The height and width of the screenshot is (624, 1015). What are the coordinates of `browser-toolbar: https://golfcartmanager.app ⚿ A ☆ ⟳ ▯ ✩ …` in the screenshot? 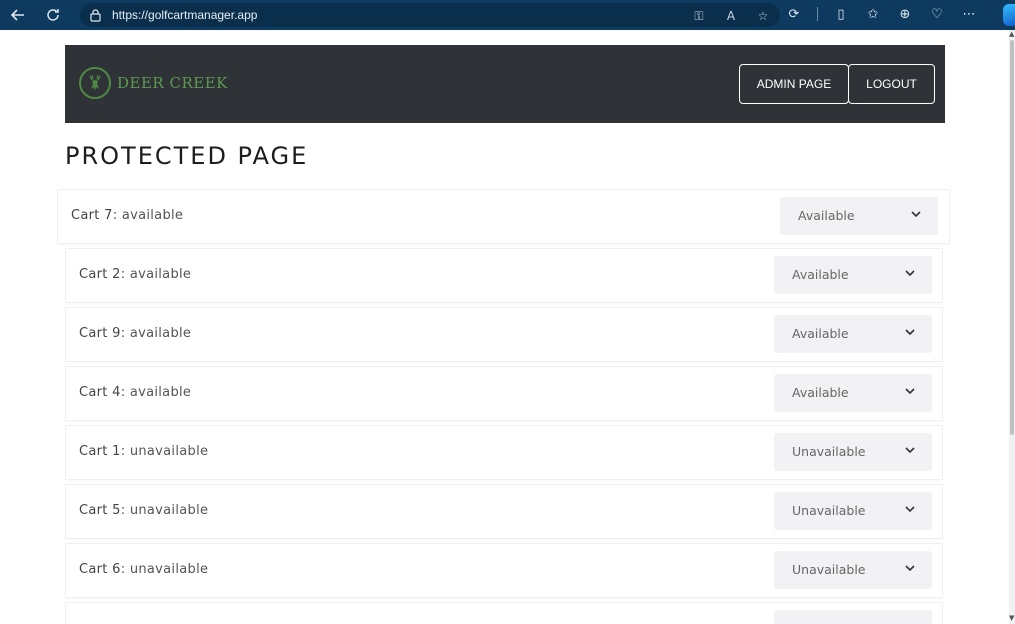 It's located at (507, 15).